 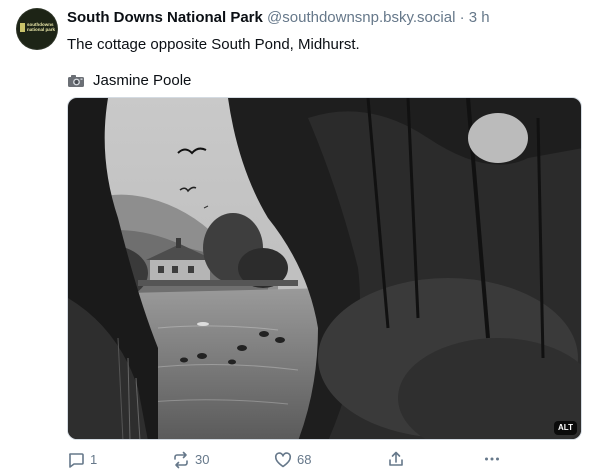 I want to click on share-arrow-icon, so click(x=396, y=458).